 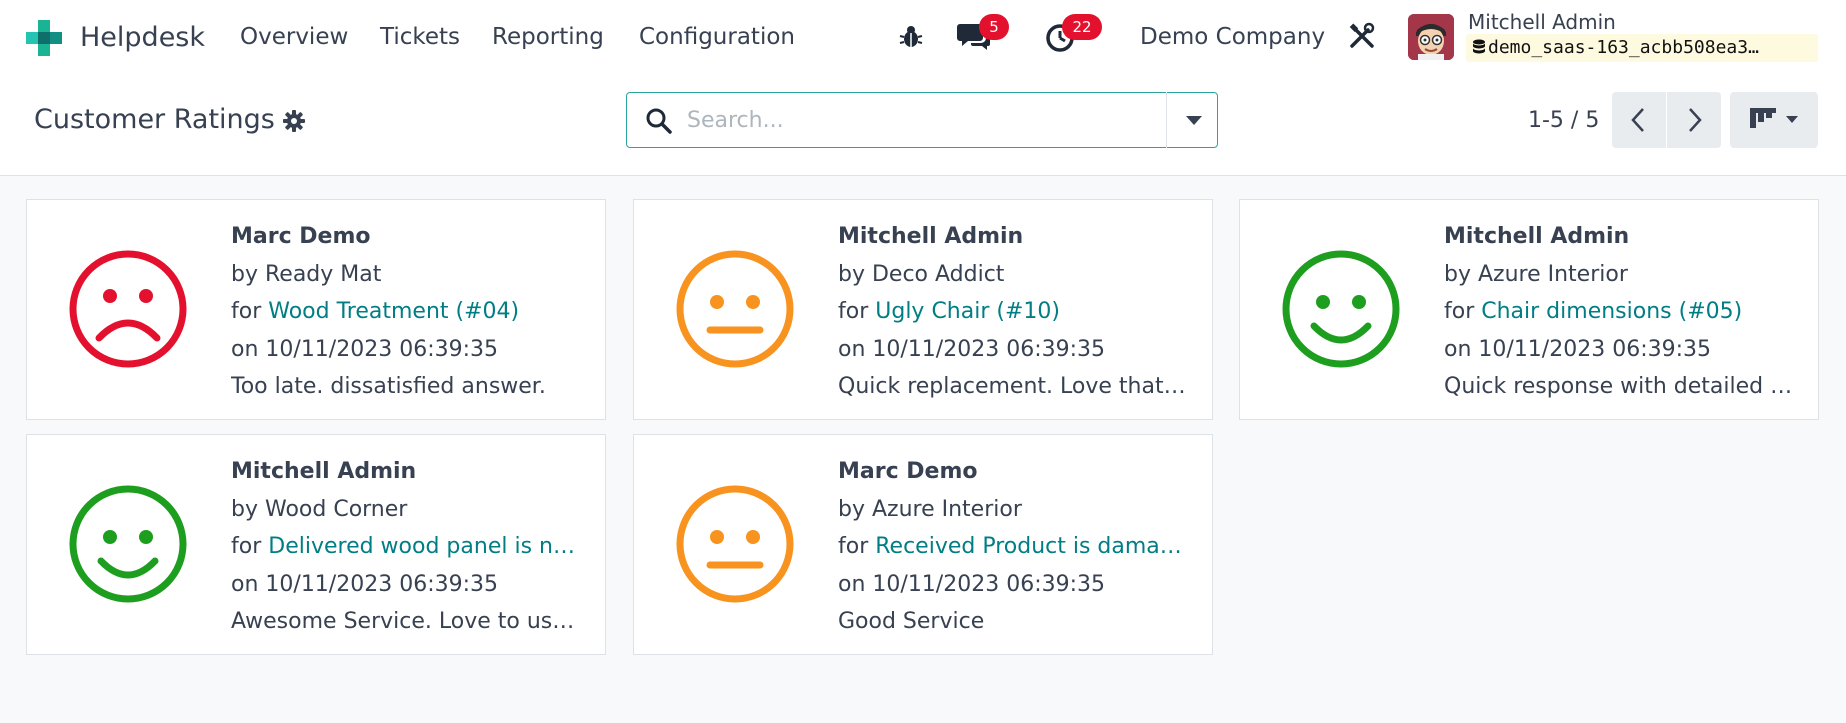 I want to click on menu-configuration: Configuration, so click(x=717, y=37).